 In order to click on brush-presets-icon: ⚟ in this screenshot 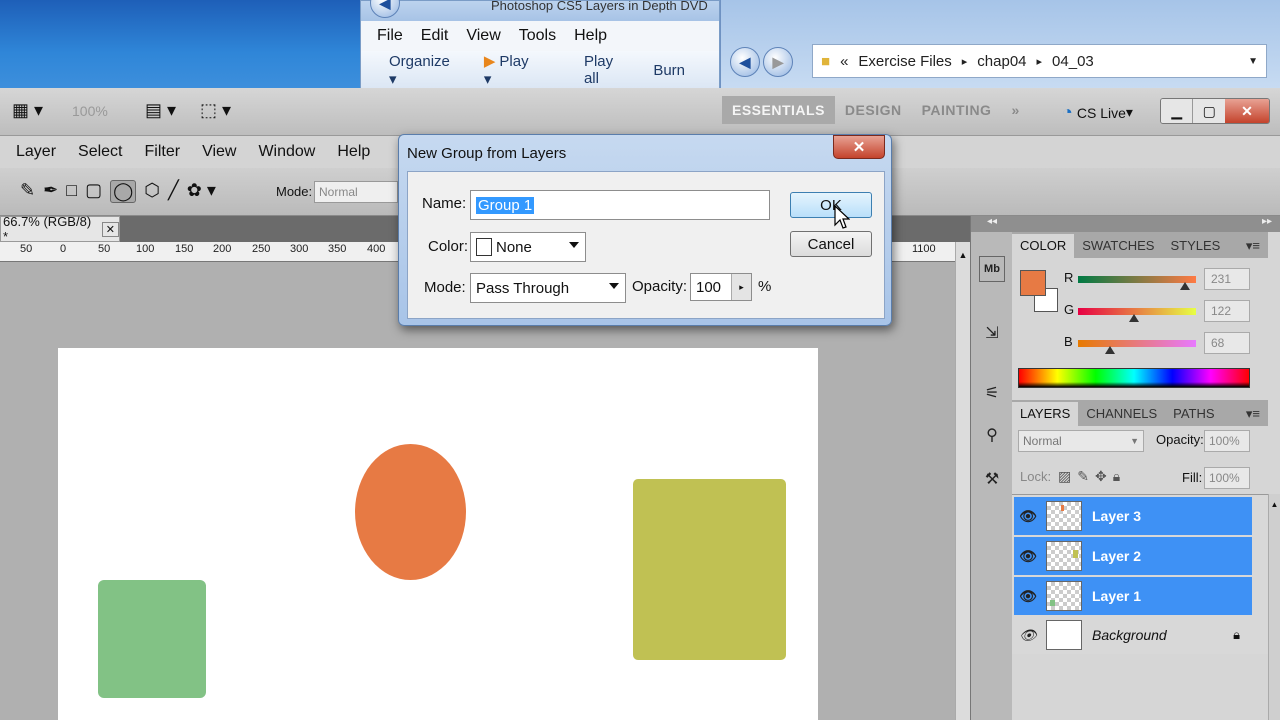, I will do `click(992, 393)`.